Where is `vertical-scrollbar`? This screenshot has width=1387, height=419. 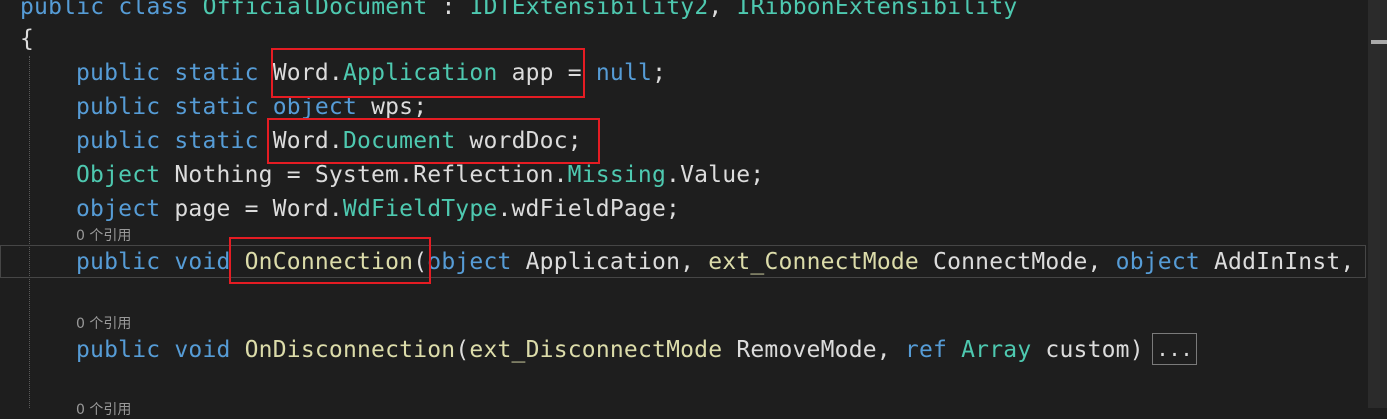
vertical-scrollbar is located at coordinates (1377, 204).